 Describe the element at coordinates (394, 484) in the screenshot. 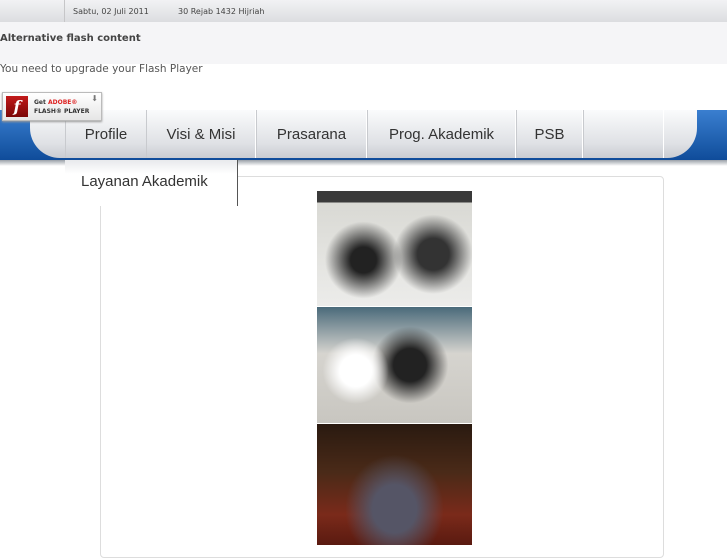

I see `photo-hall-gathering` at that location.